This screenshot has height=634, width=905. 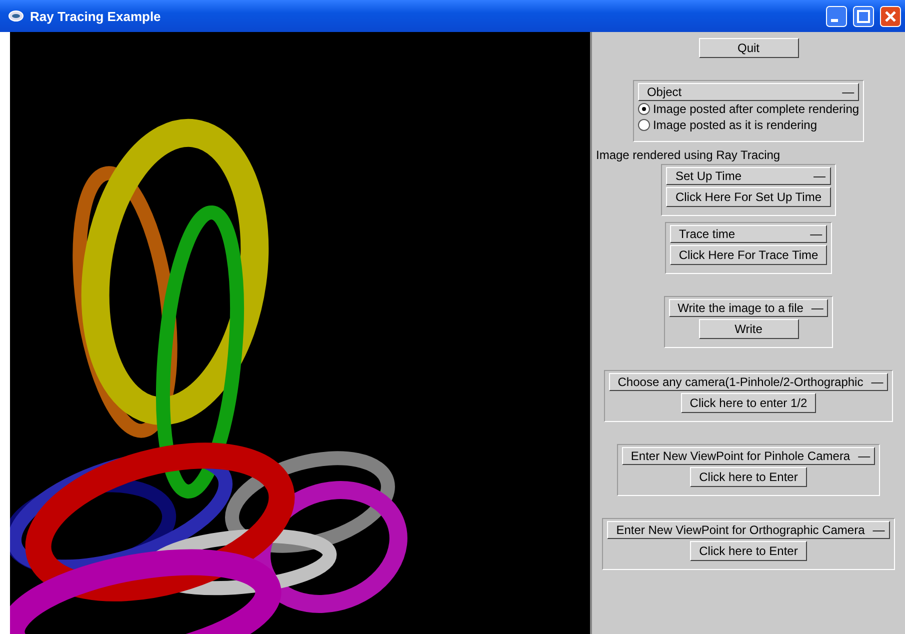 I want to click on close-icon, so click(x=890, y=16).